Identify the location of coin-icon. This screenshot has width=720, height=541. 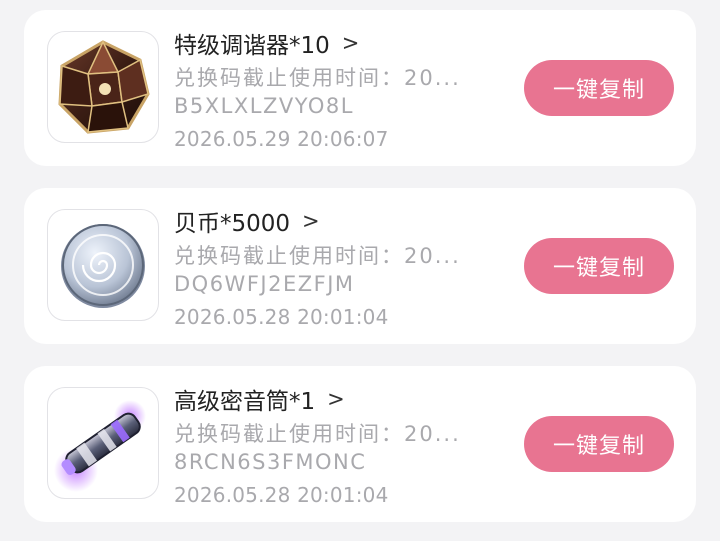
(103, 266).